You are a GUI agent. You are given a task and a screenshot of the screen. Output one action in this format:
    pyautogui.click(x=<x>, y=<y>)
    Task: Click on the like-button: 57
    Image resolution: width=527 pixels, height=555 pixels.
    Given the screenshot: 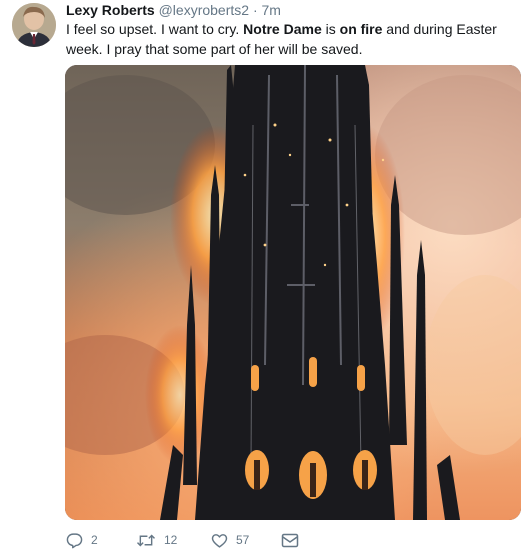 What is the action you would take?
    pyautogui.click(x=230, y=540)
    